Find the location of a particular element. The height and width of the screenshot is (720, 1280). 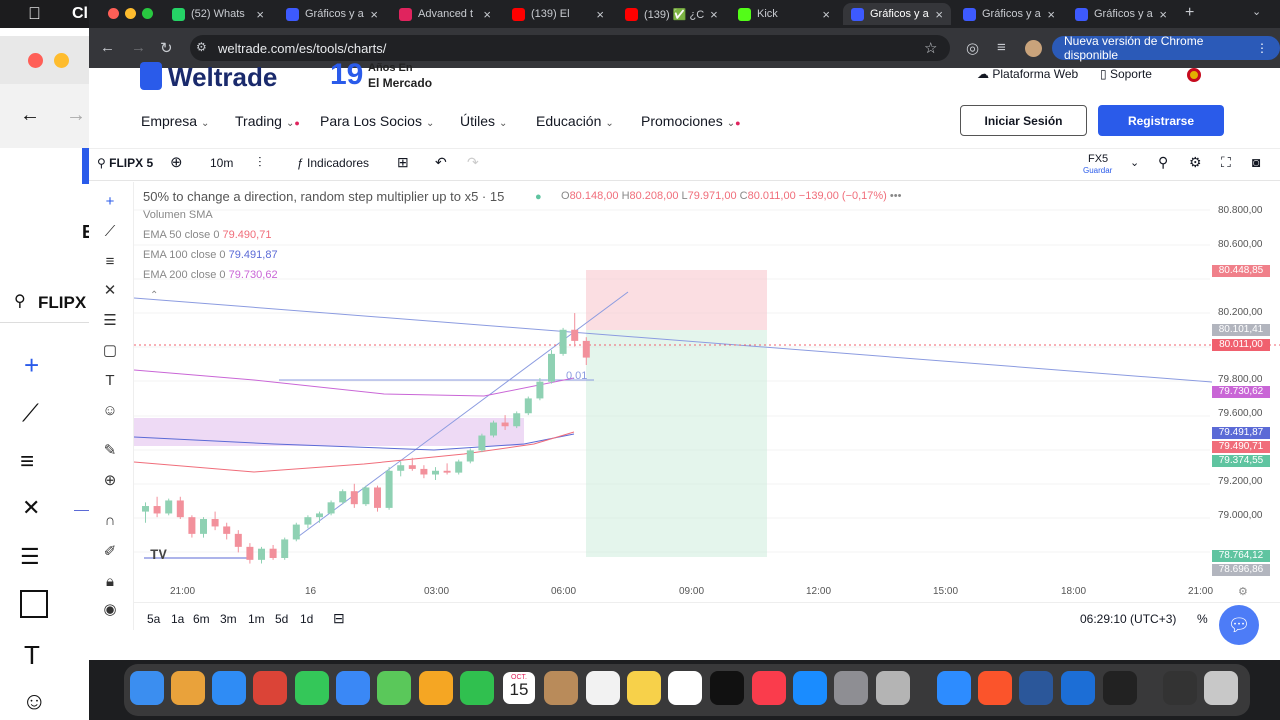

contacts-icon is located at coordinates (561, 688).